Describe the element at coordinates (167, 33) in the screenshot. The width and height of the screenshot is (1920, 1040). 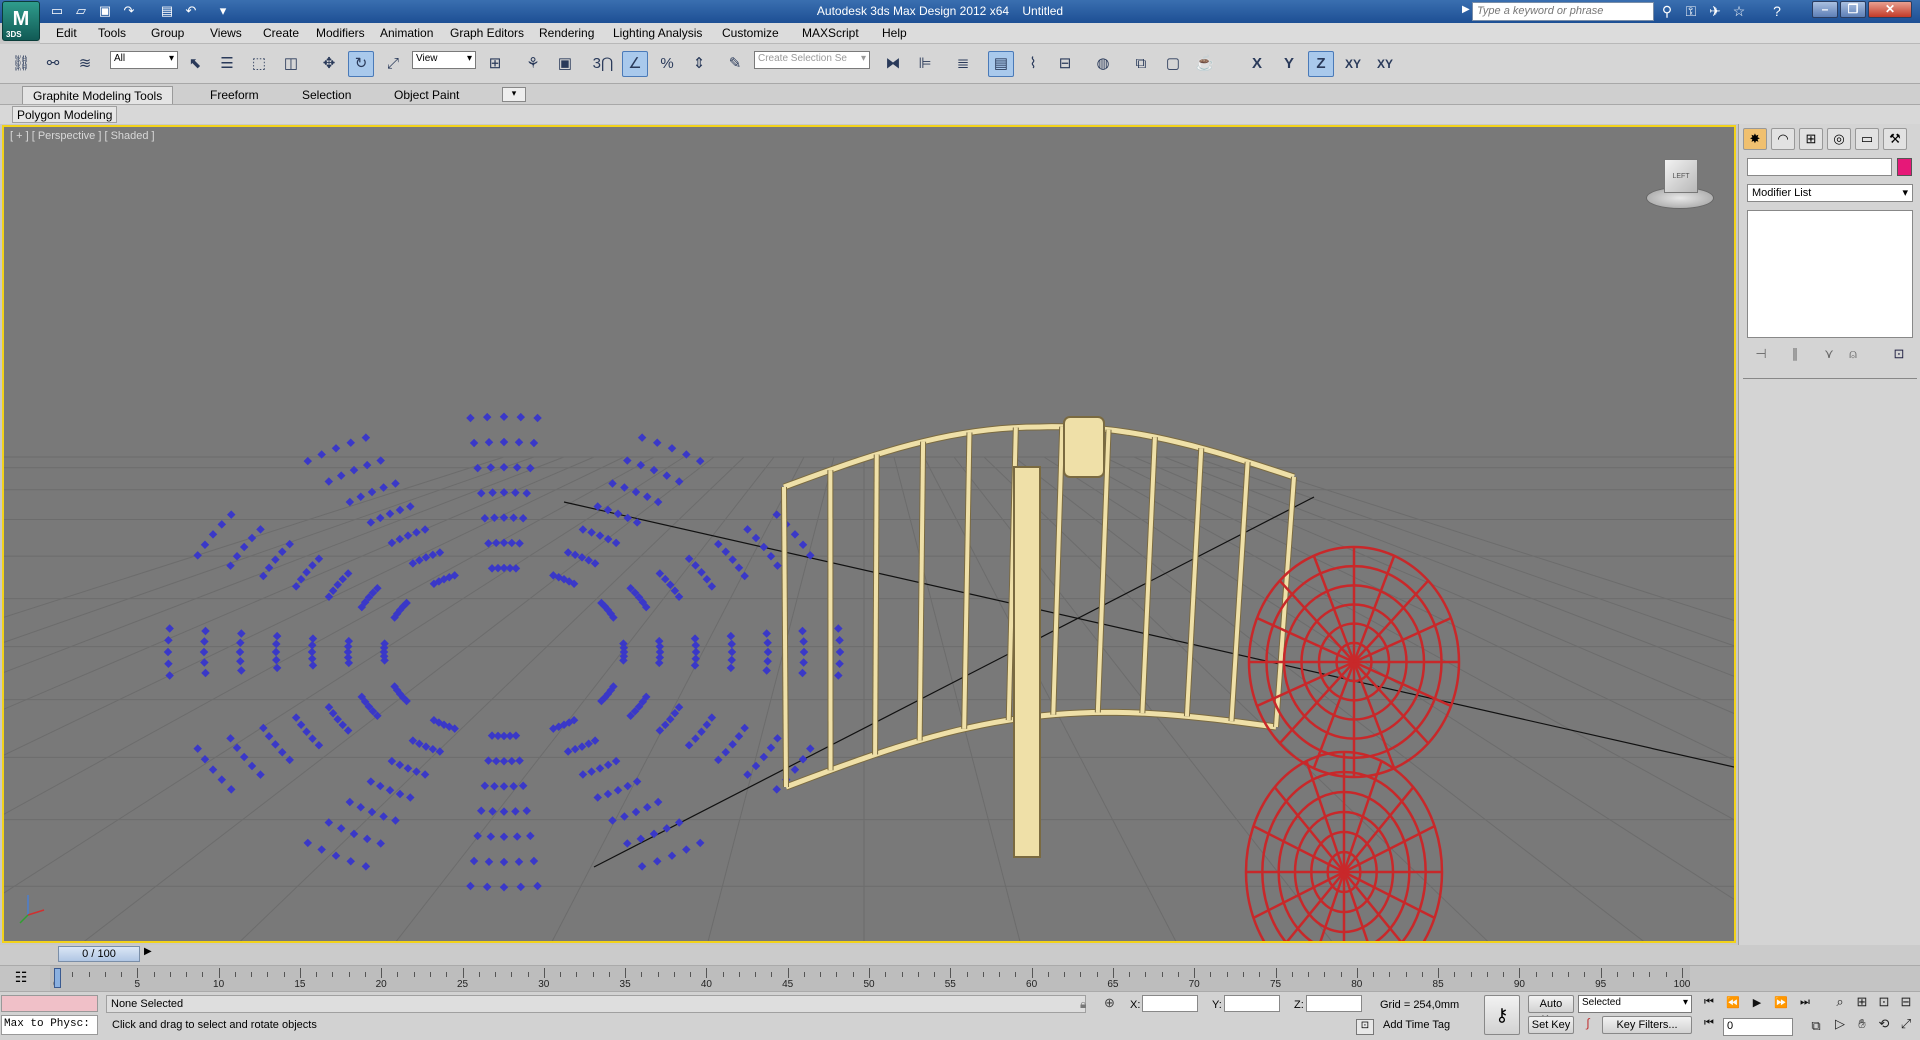
I see `menu-group: Group` at that location.